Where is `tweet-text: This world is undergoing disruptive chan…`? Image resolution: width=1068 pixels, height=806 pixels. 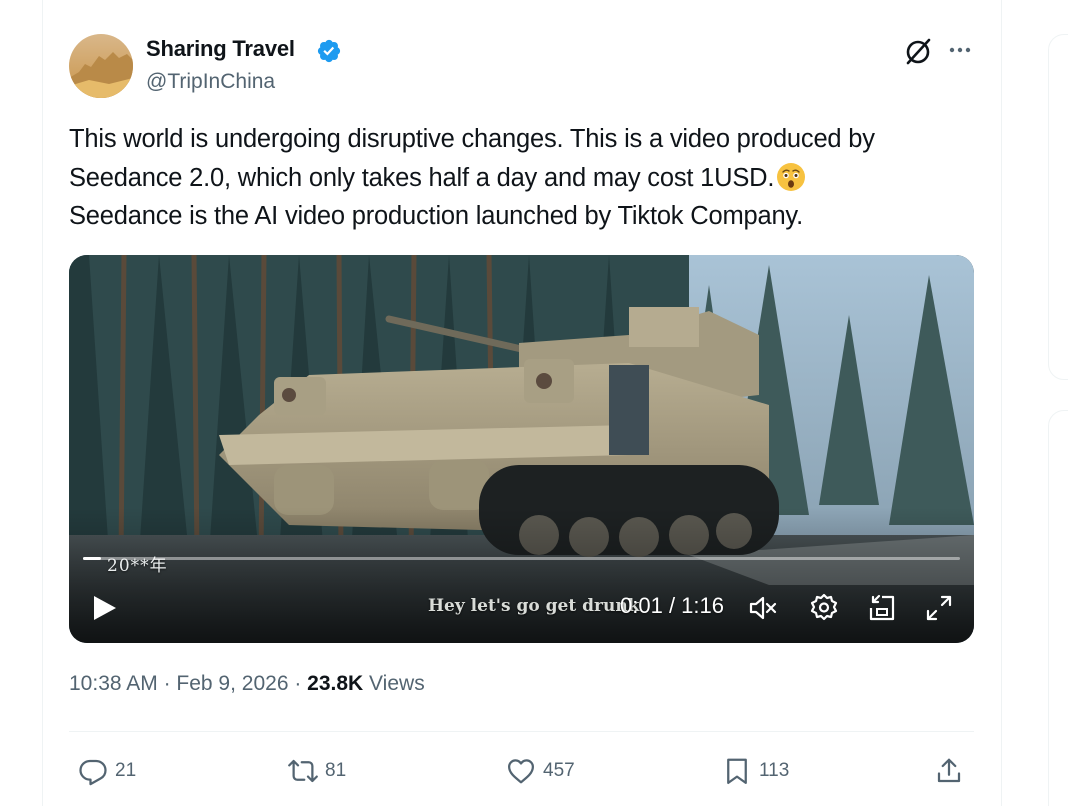
tweet-text: This world is undergoing disruptive chan… is located at coordinates (521, 178).